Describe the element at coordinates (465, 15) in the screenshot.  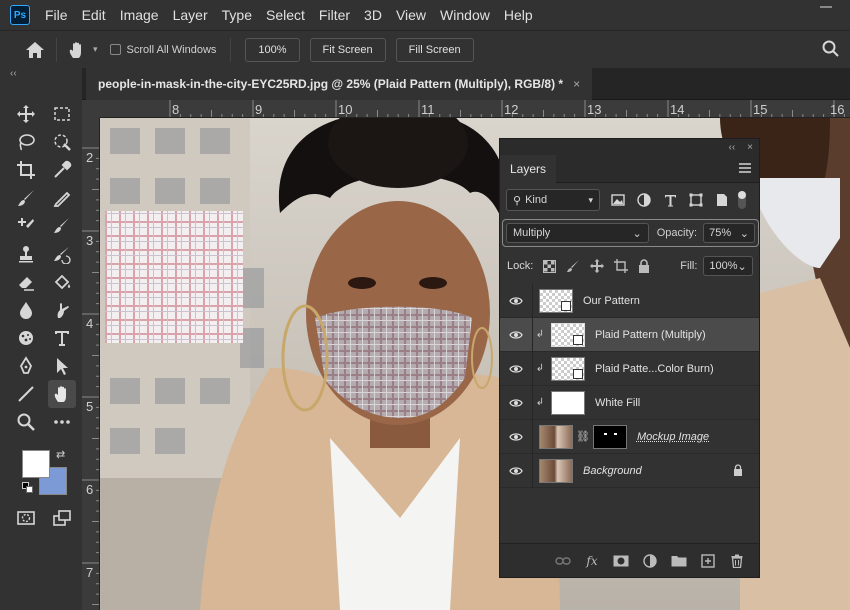
I see `menu-window: Window` at that location.